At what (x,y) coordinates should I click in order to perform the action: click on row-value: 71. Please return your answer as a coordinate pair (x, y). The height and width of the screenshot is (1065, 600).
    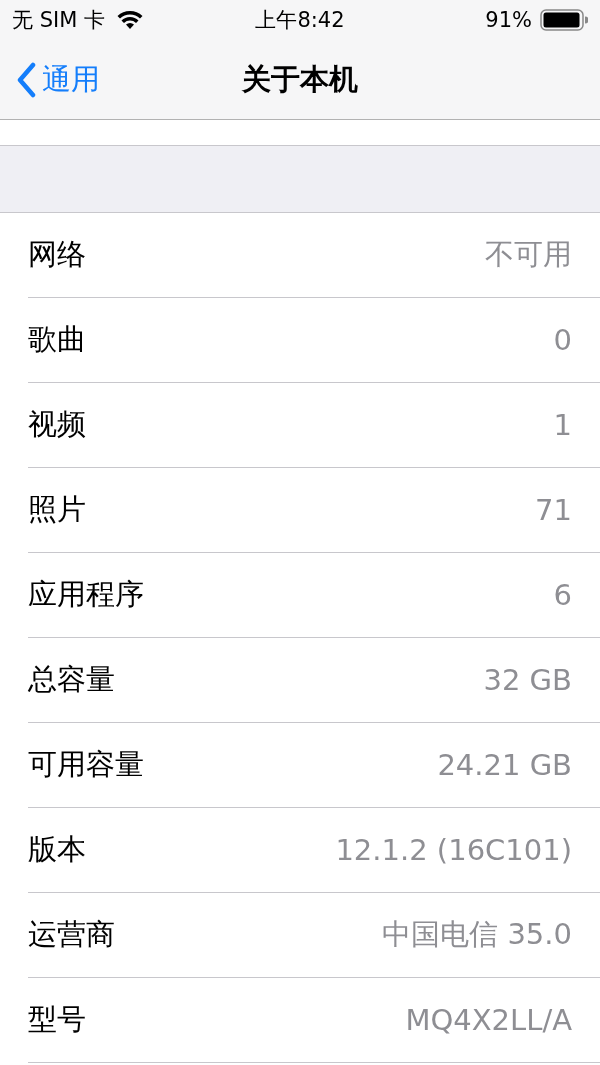
    Looking at the image, I should click on (553, 510).